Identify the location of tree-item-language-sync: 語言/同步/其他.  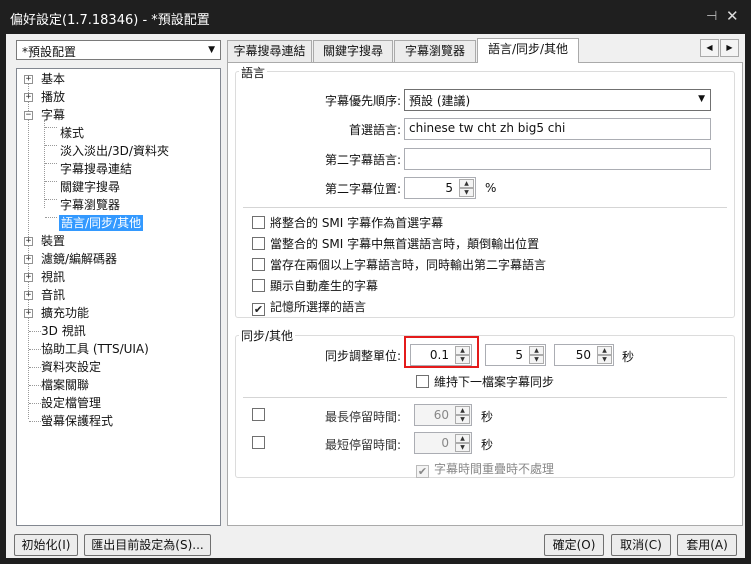
(101, 223).